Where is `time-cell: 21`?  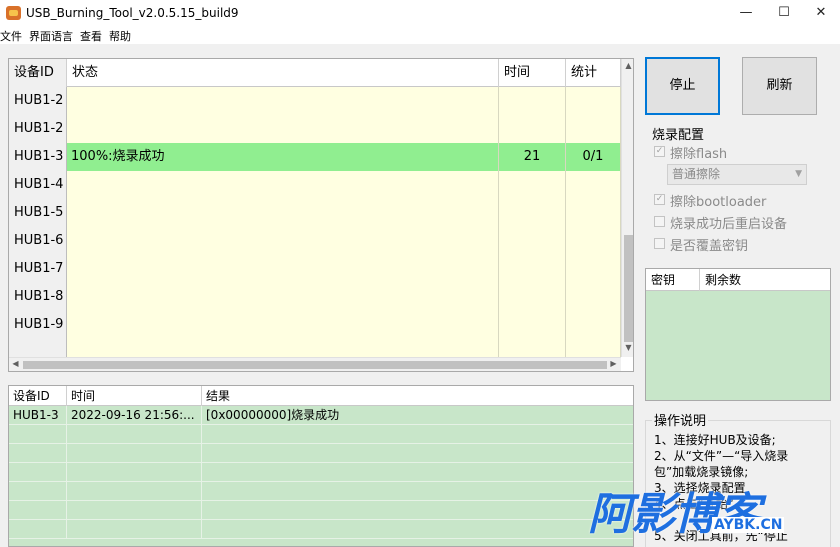 time-cell: 21 is located at coordinates (532, 157).